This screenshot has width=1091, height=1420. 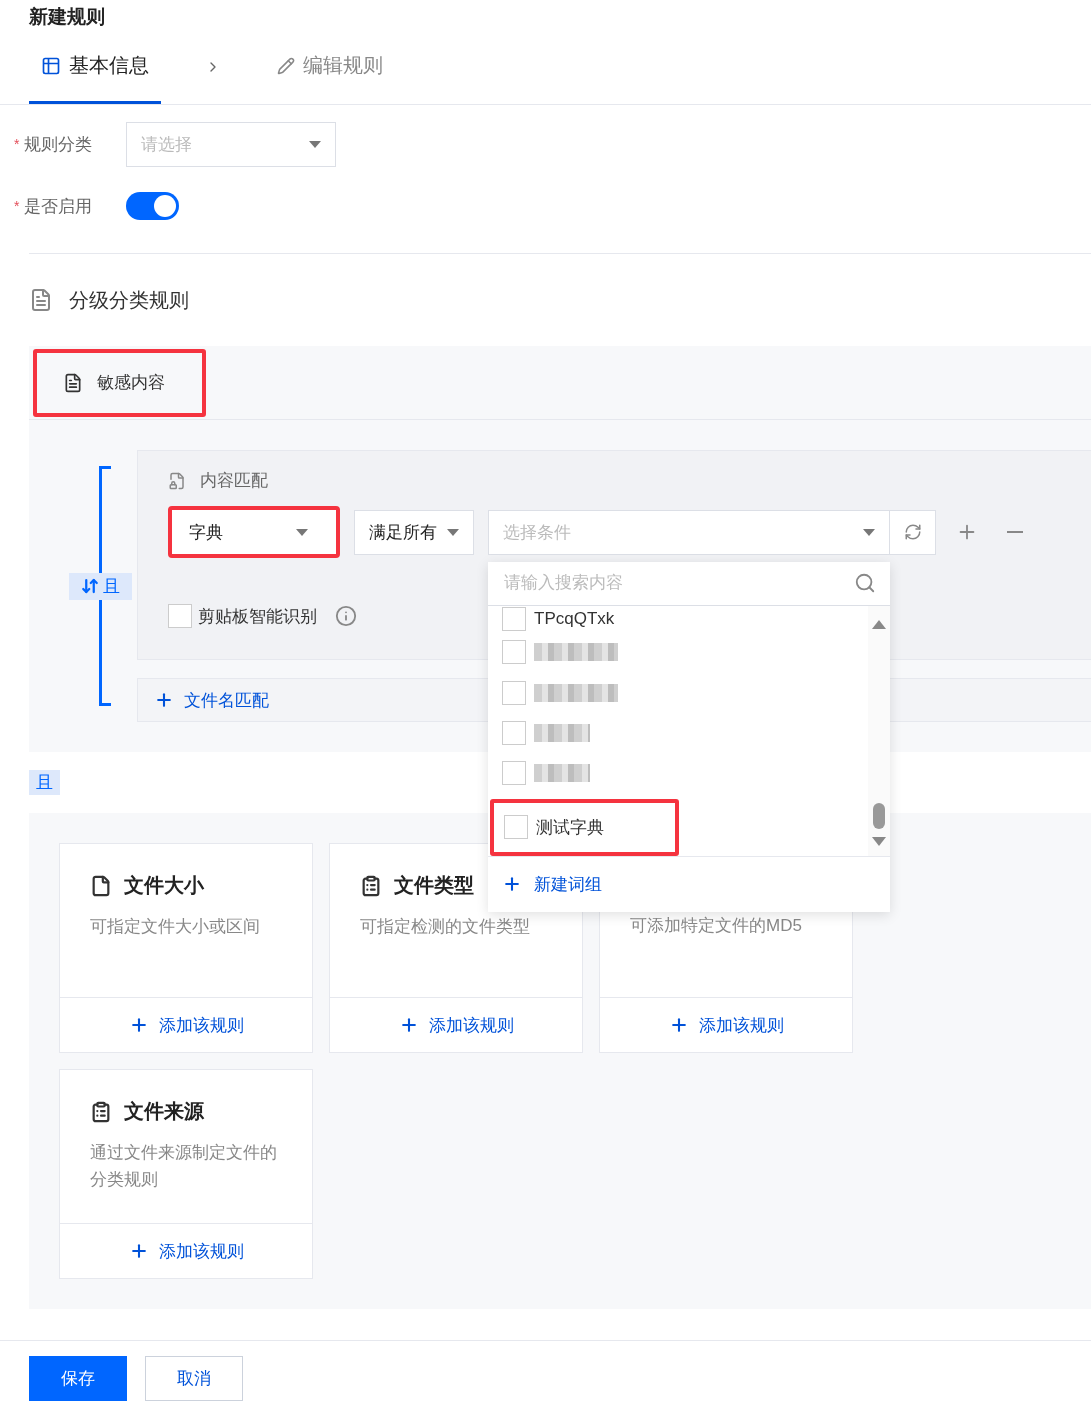 I want to click on table-icon, so click(x=51, y=65).